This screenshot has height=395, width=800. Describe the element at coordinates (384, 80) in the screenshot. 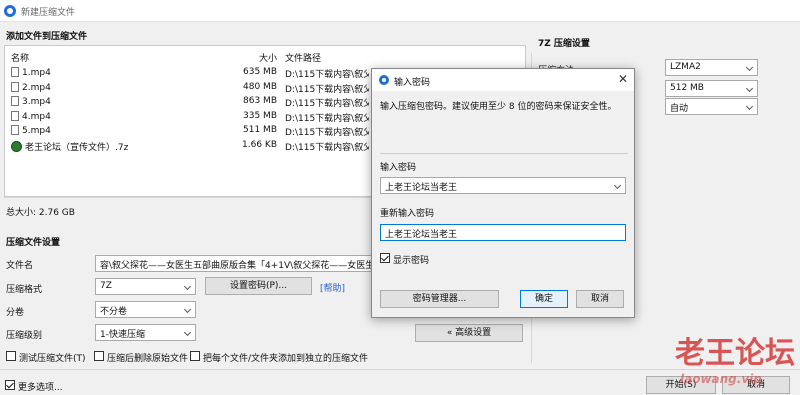

I see `dialog-app-icon` at that location.